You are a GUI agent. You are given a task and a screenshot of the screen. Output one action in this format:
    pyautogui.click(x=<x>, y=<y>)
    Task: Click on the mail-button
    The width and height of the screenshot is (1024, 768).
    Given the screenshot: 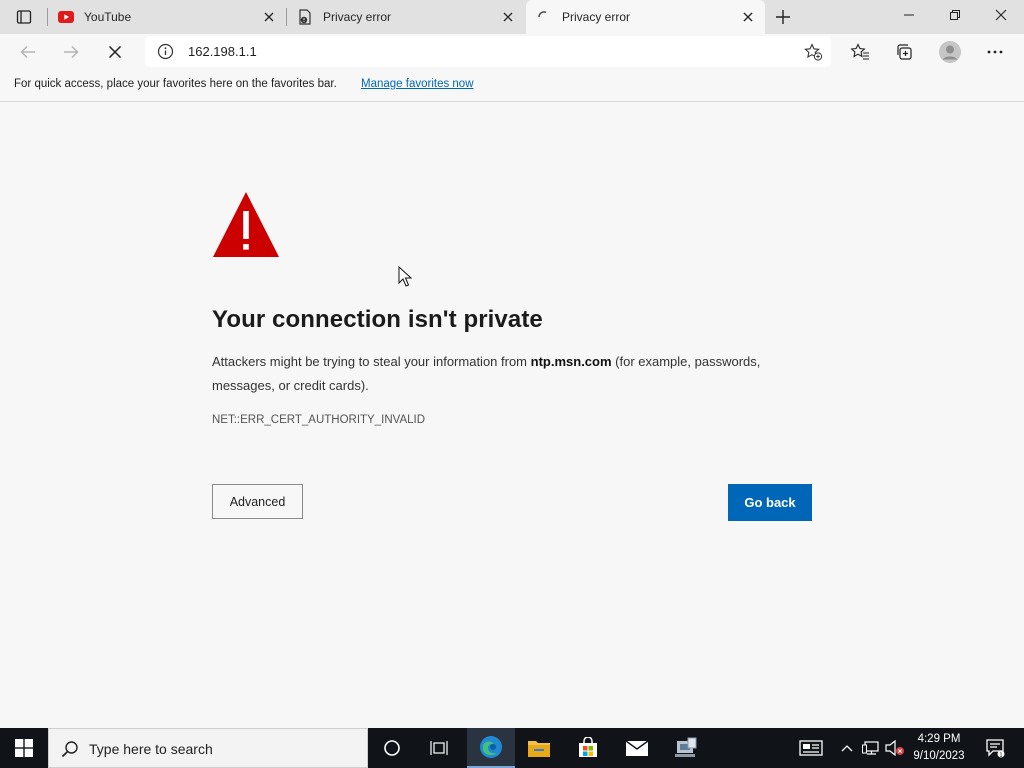 What is the action you would take?
    pyautogui.click(x=637, y=748)
    